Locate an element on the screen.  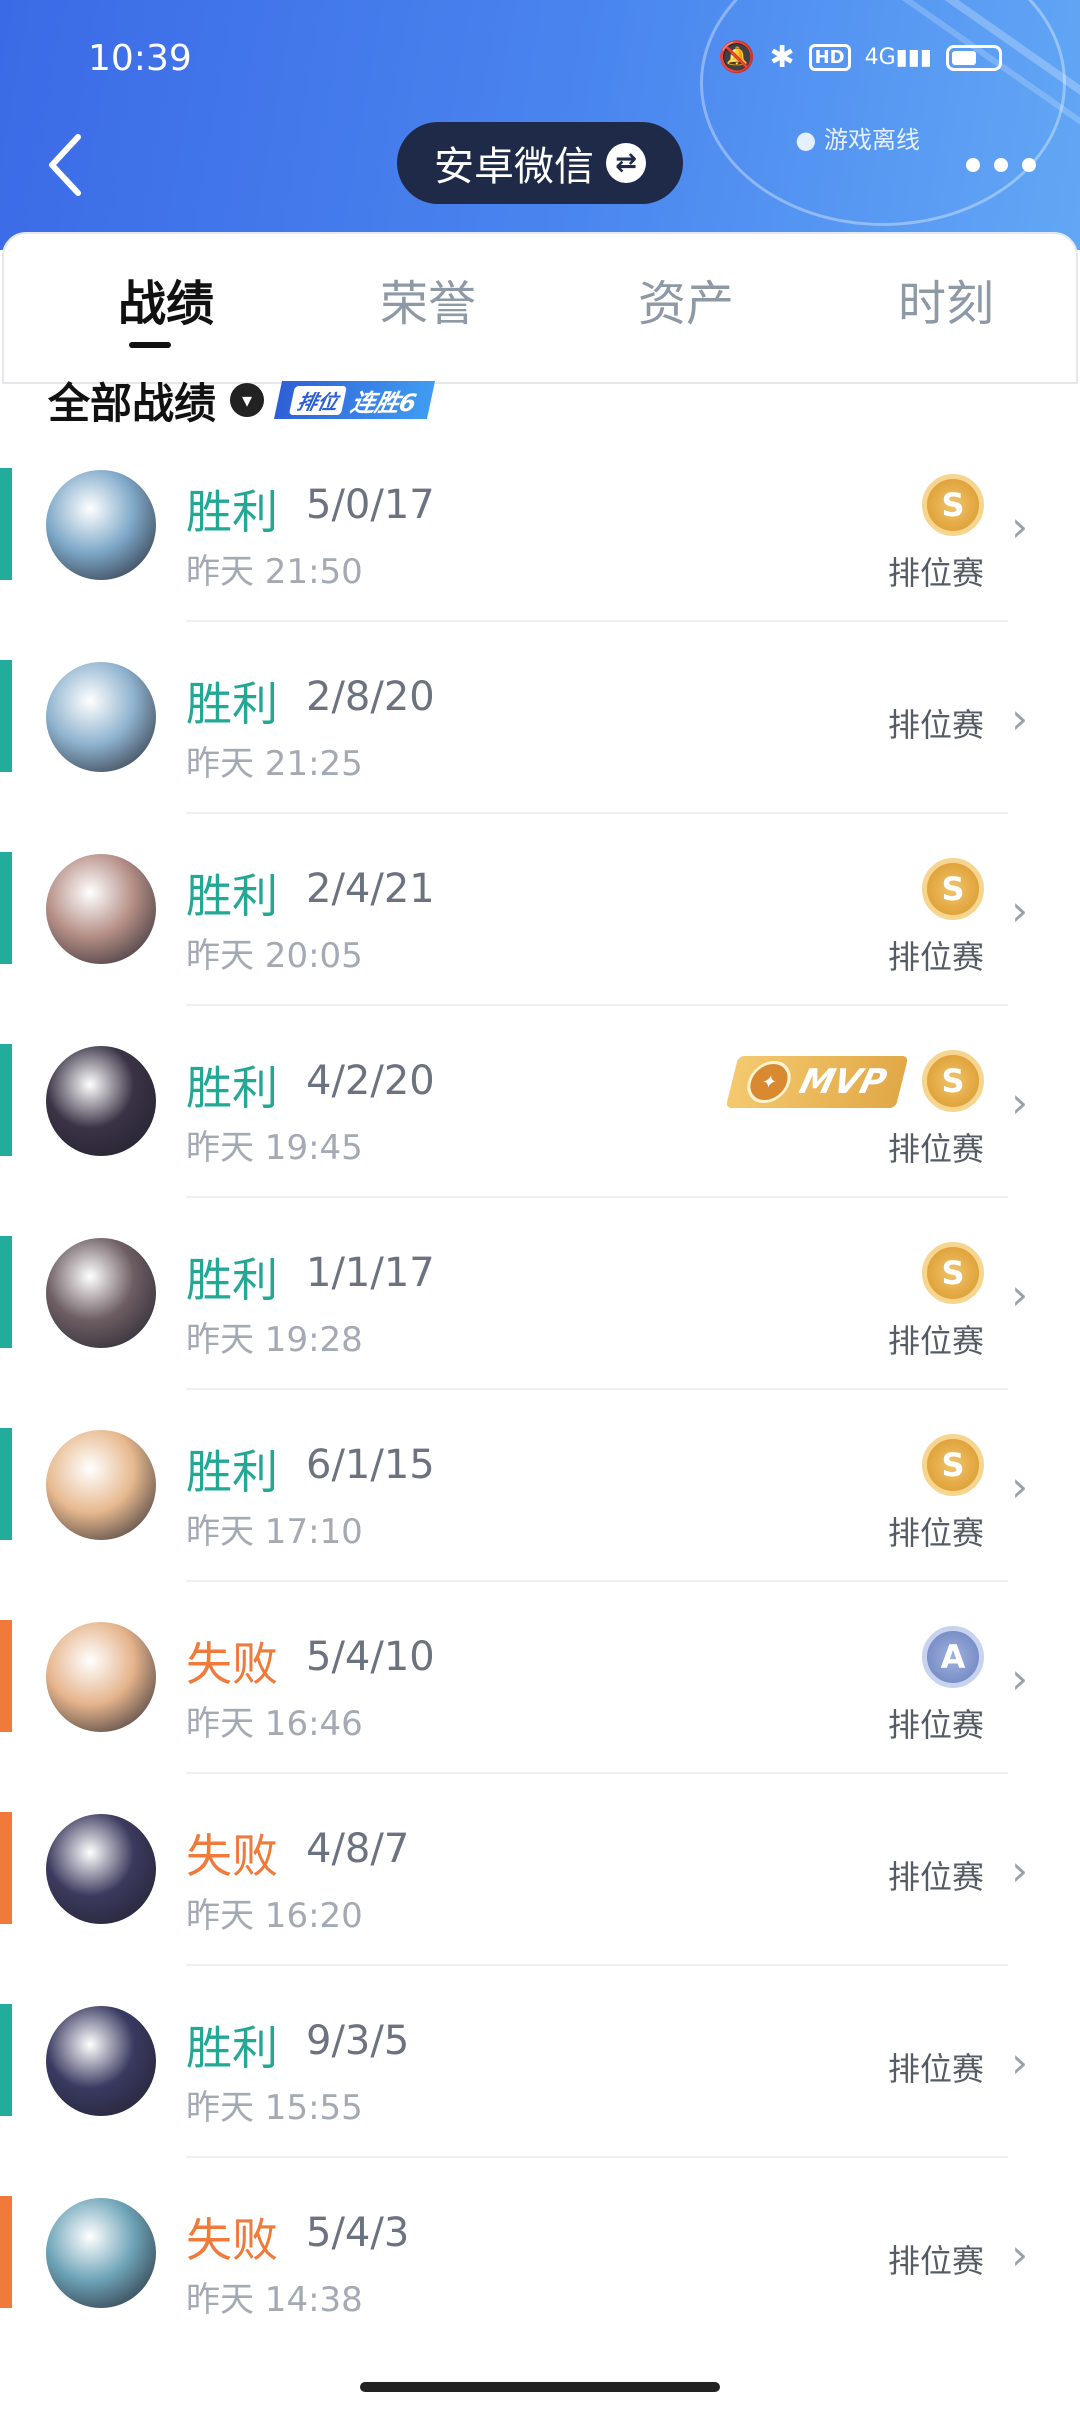
match-time: 昨天 20:05 is located at coordinates (274, 956).